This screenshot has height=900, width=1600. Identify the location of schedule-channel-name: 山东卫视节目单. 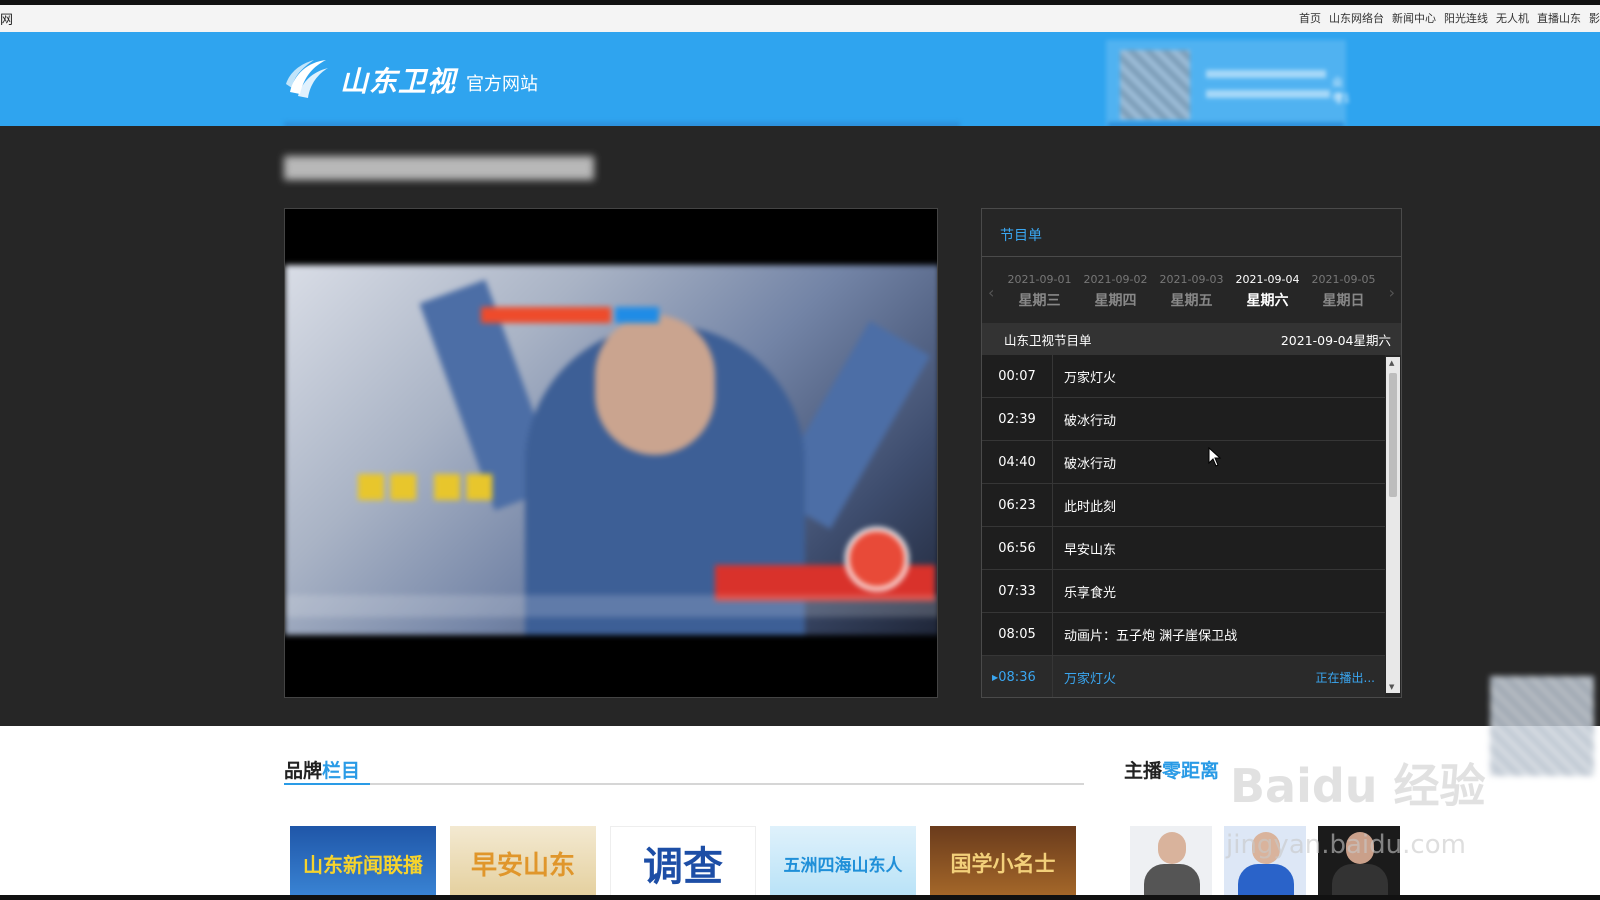
(1048, 340).